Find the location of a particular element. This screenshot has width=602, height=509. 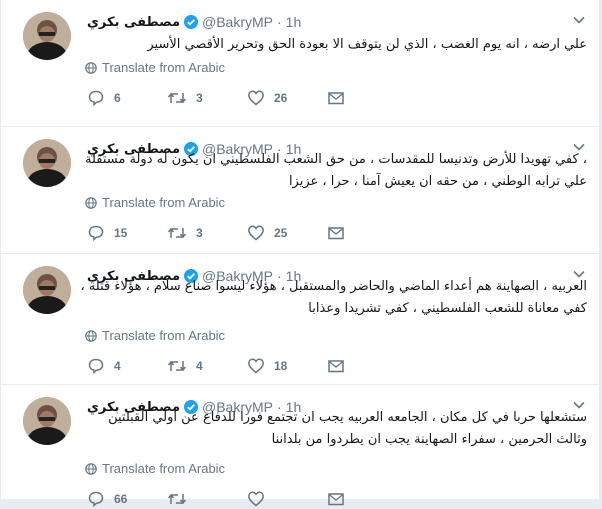

like-button: 26 is located at coordinates (287, 98).